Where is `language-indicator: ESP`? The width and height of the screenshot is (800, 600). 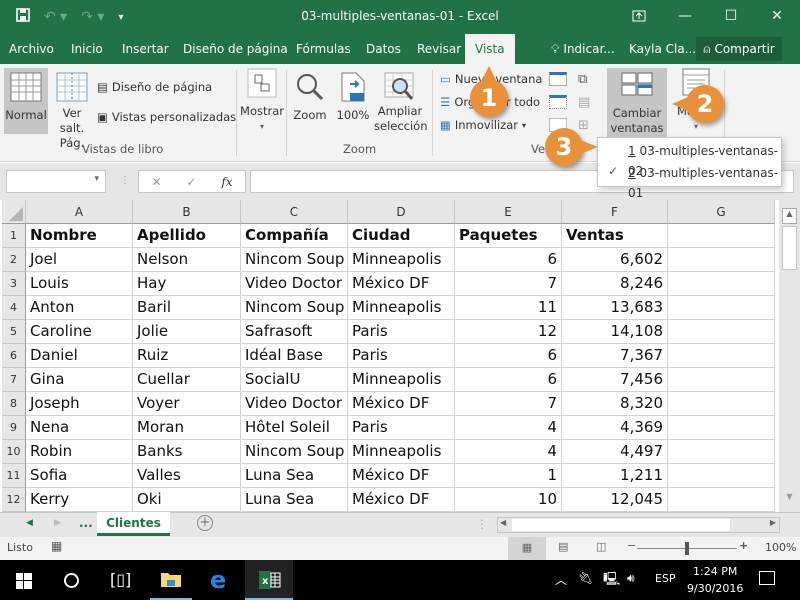 language-indicator: ESP is located at coordinates (665, 578).